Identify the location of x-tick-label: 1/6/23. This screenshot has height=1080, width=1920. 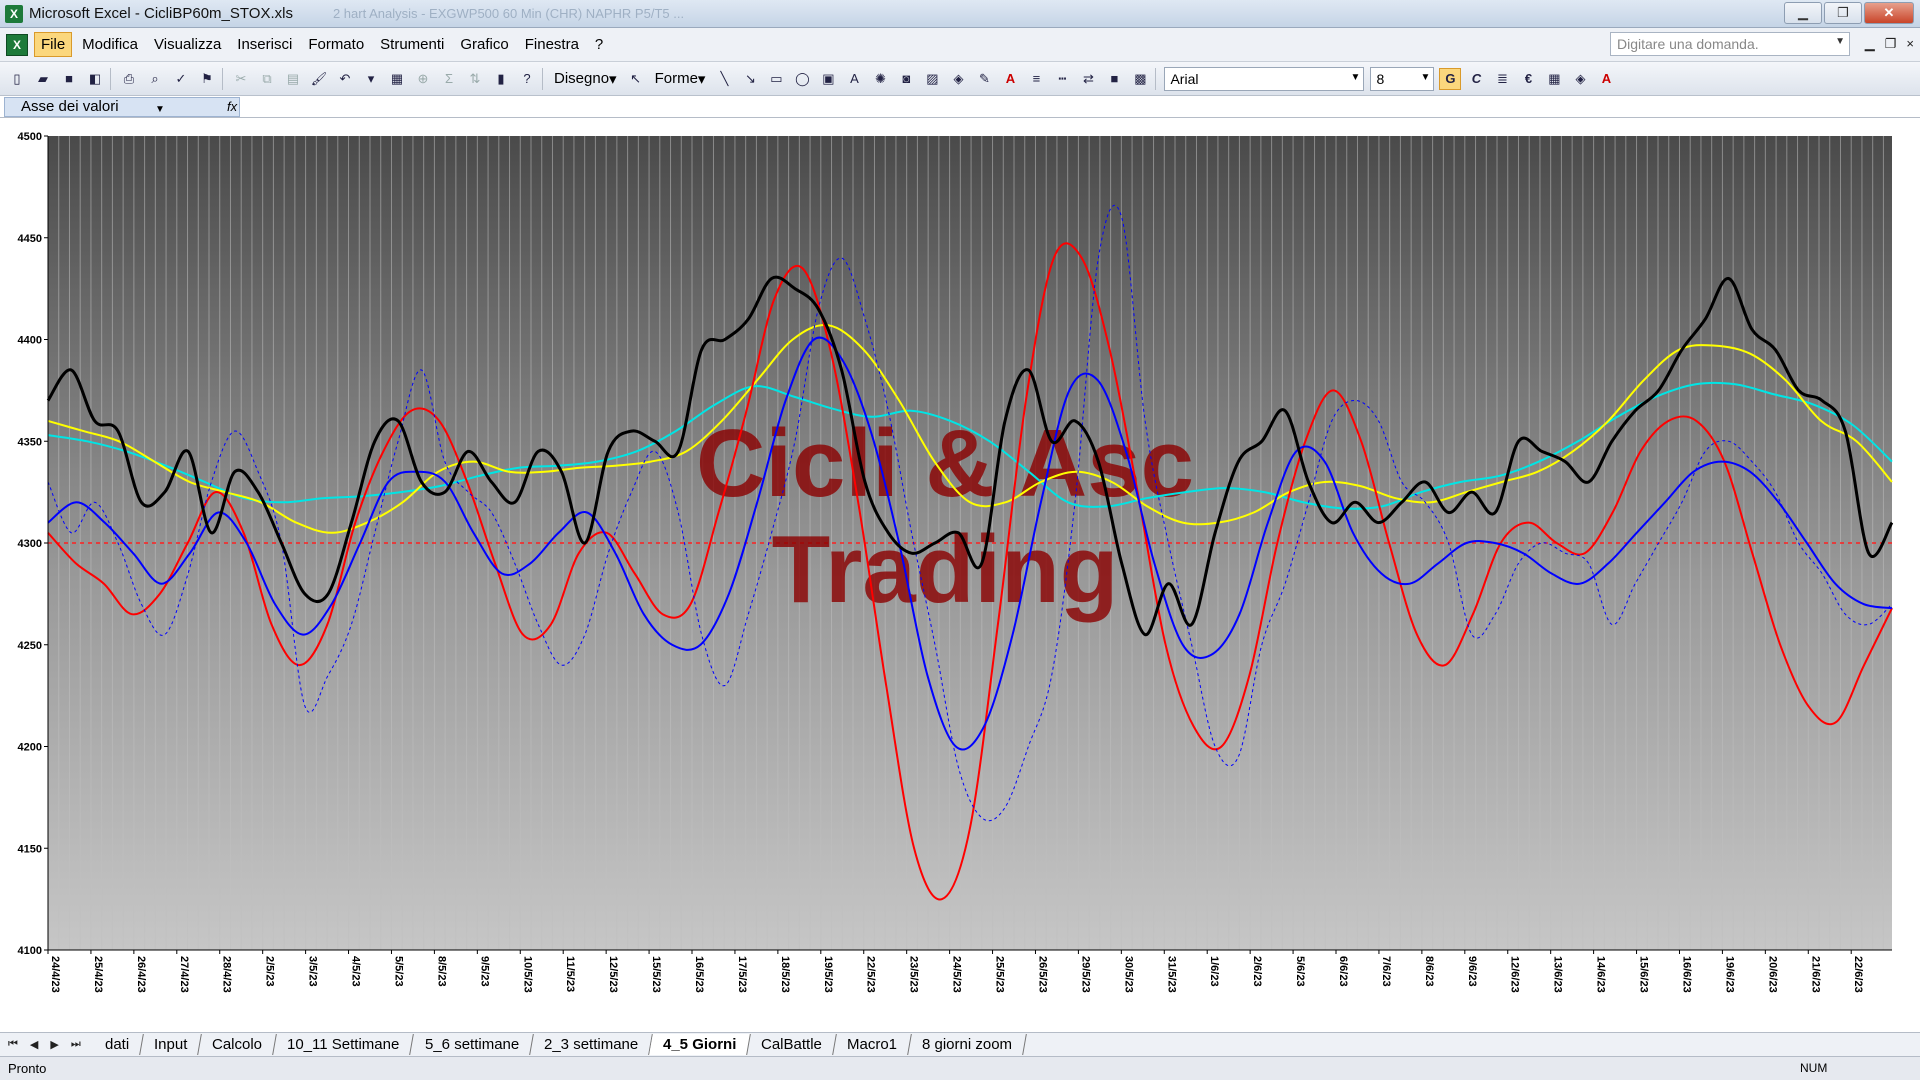
(1214, 971).